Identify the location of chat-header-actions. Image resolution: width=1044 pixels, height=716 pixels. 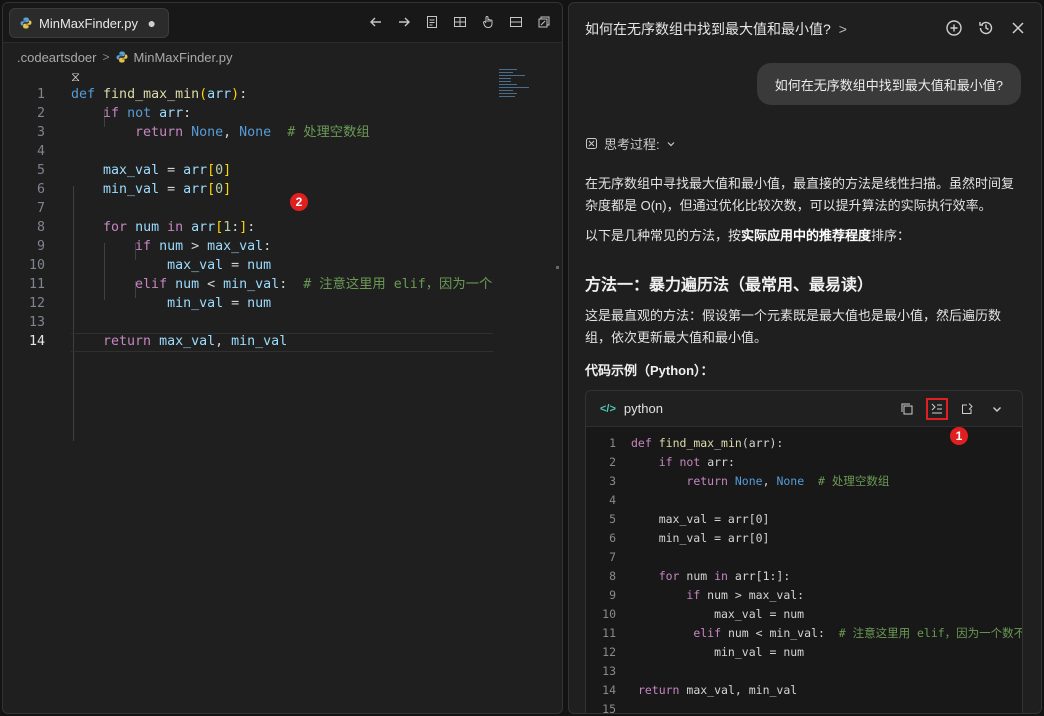
(986, 28).